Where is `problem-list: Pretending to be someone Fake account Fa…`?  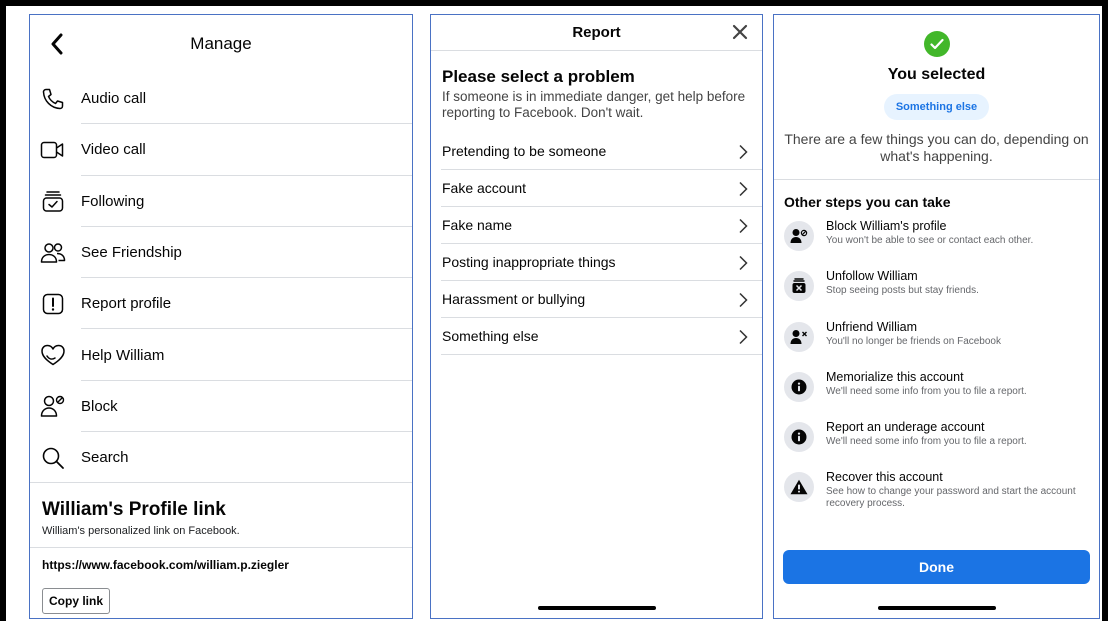 problem-list: Pretending to be someone Fake account Fa… is located at coordinates (596, 244).